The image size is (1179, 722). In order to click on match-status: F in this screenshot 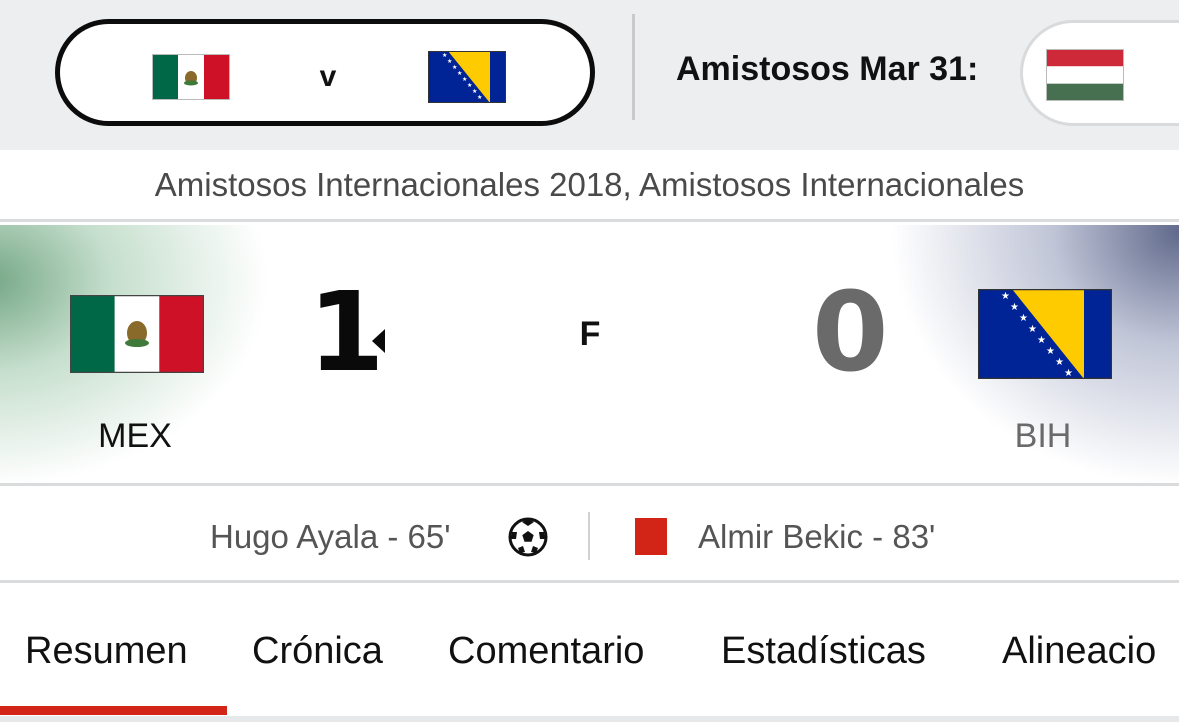, I will do `click(590, 334)`.